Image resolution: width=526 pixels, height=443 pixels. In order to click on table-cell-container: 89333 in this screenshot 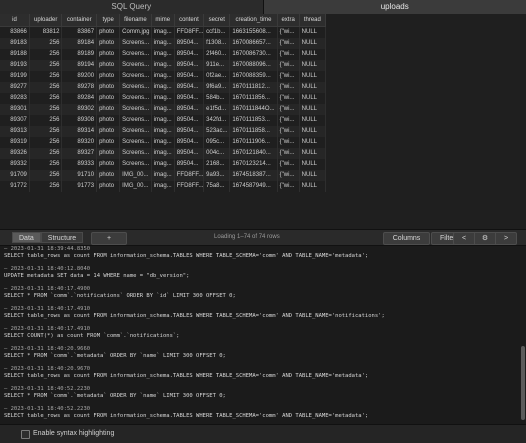, I will do `click(79, 164)`.